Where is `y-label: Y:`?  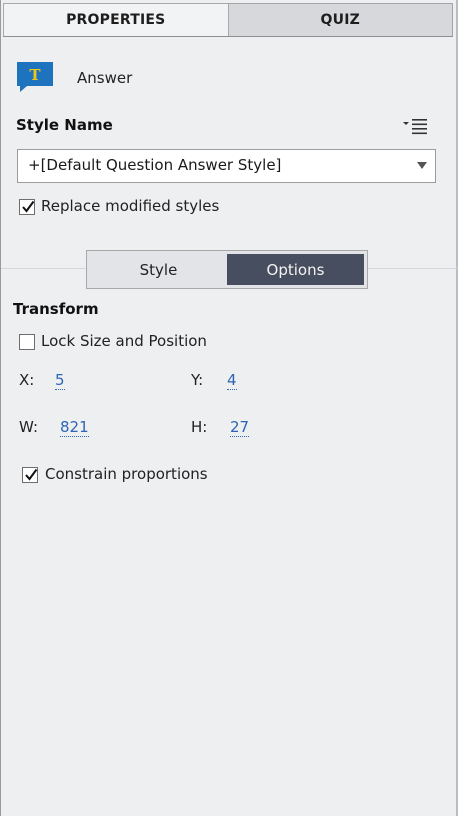
y-label: Y: is located at coordinates (197, 380).